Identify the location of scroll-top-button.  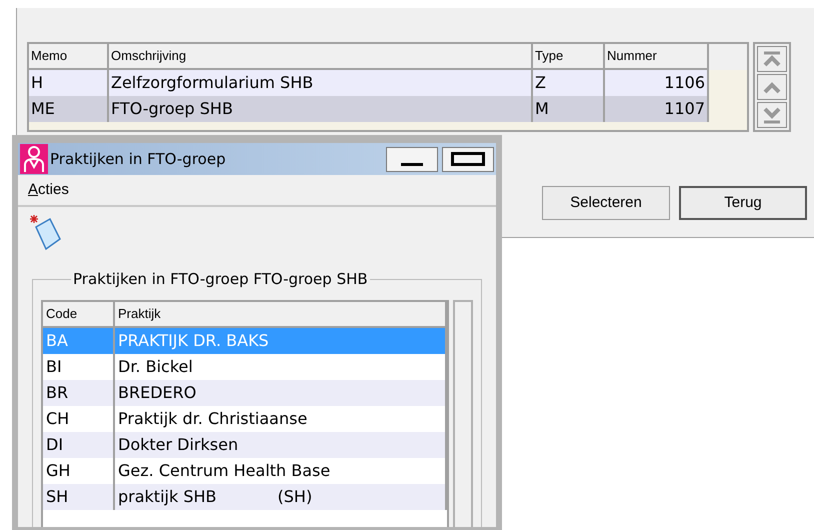
(772, 59).